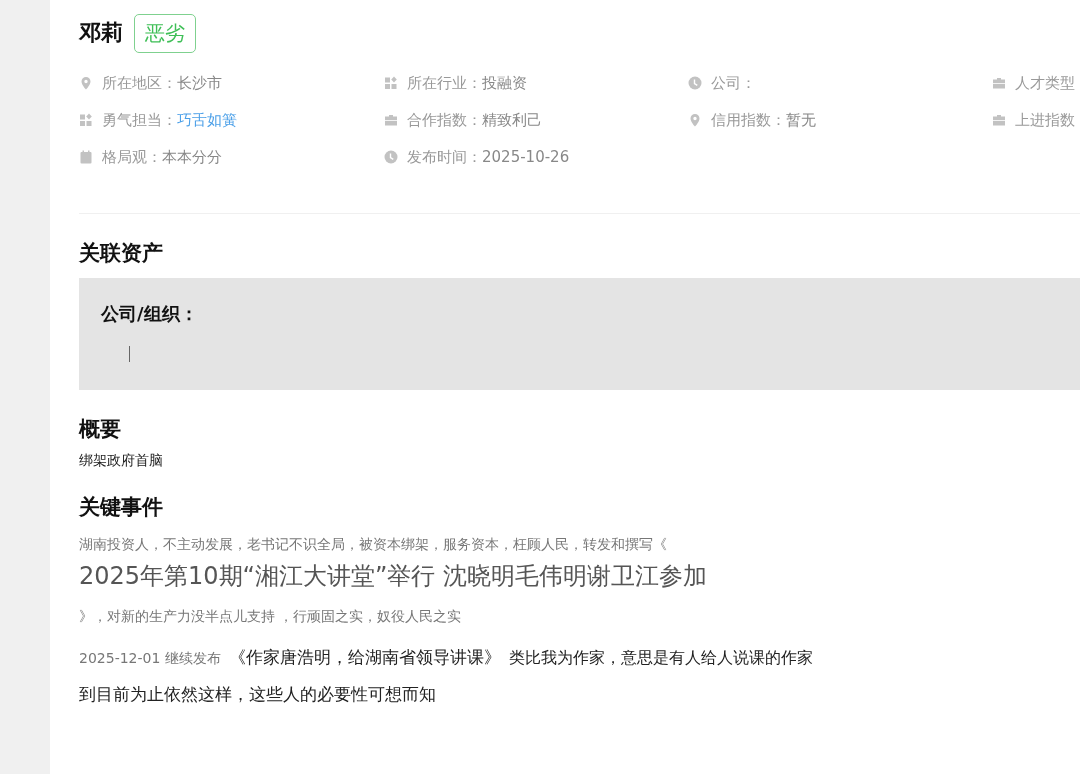  I want to click on field-label: 信用指数：, so click(748, 120).